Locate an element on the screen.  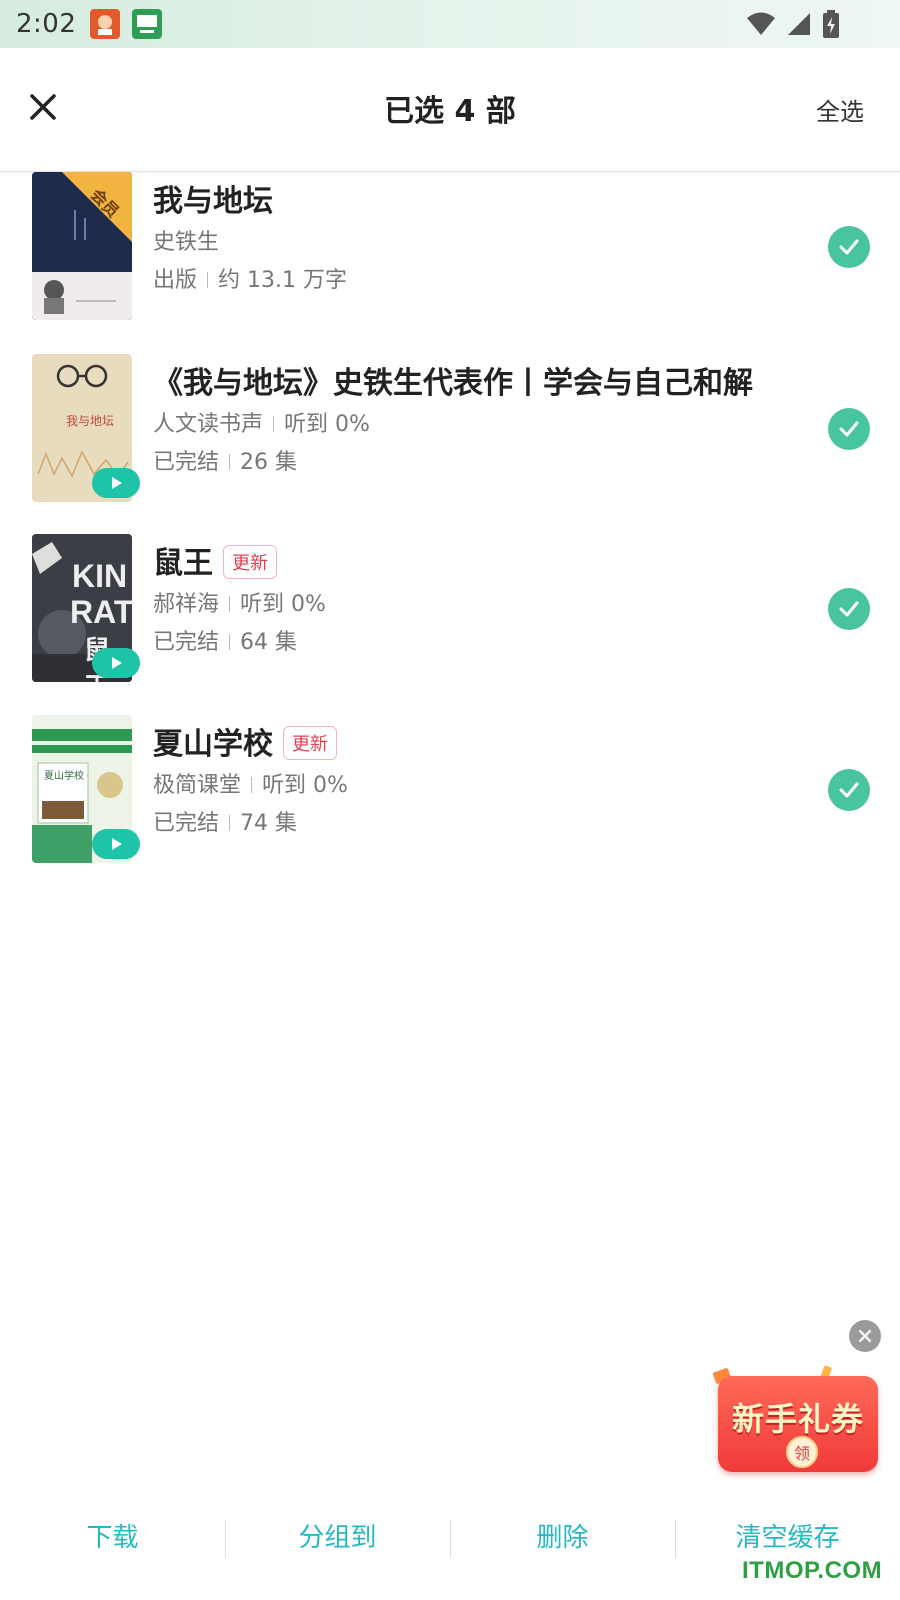
promo-claim-button: 领 is located at coordinates (802, 1452).